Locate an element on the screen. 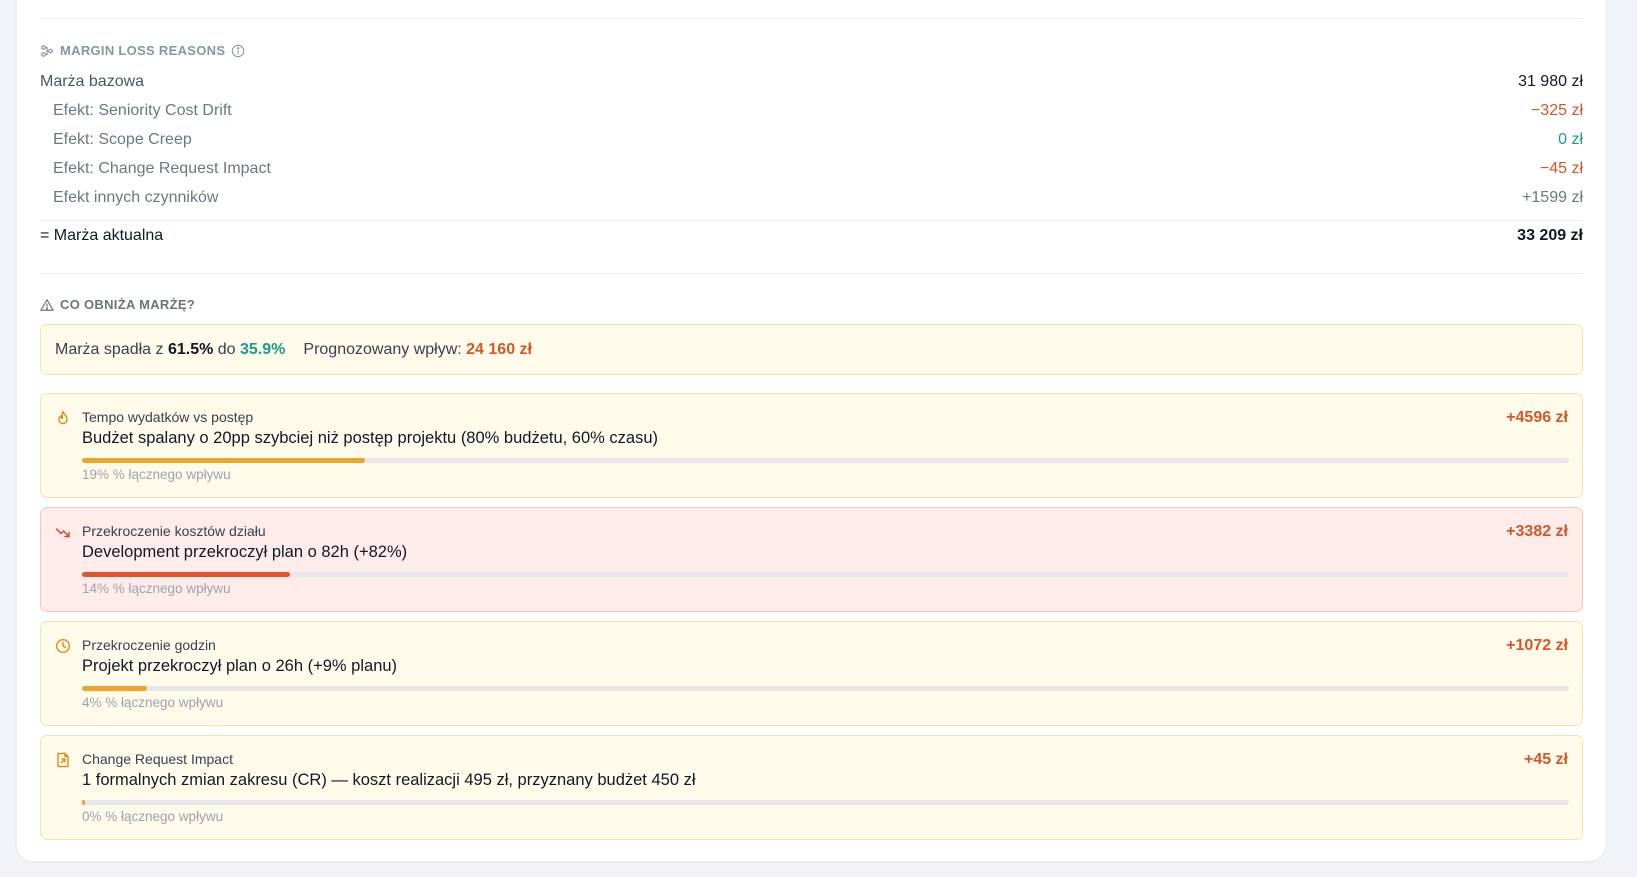 This screenshot has height=877, width=1637. reason-title: Tempo wydatków vs postęp is located at coordinates (168, 417).